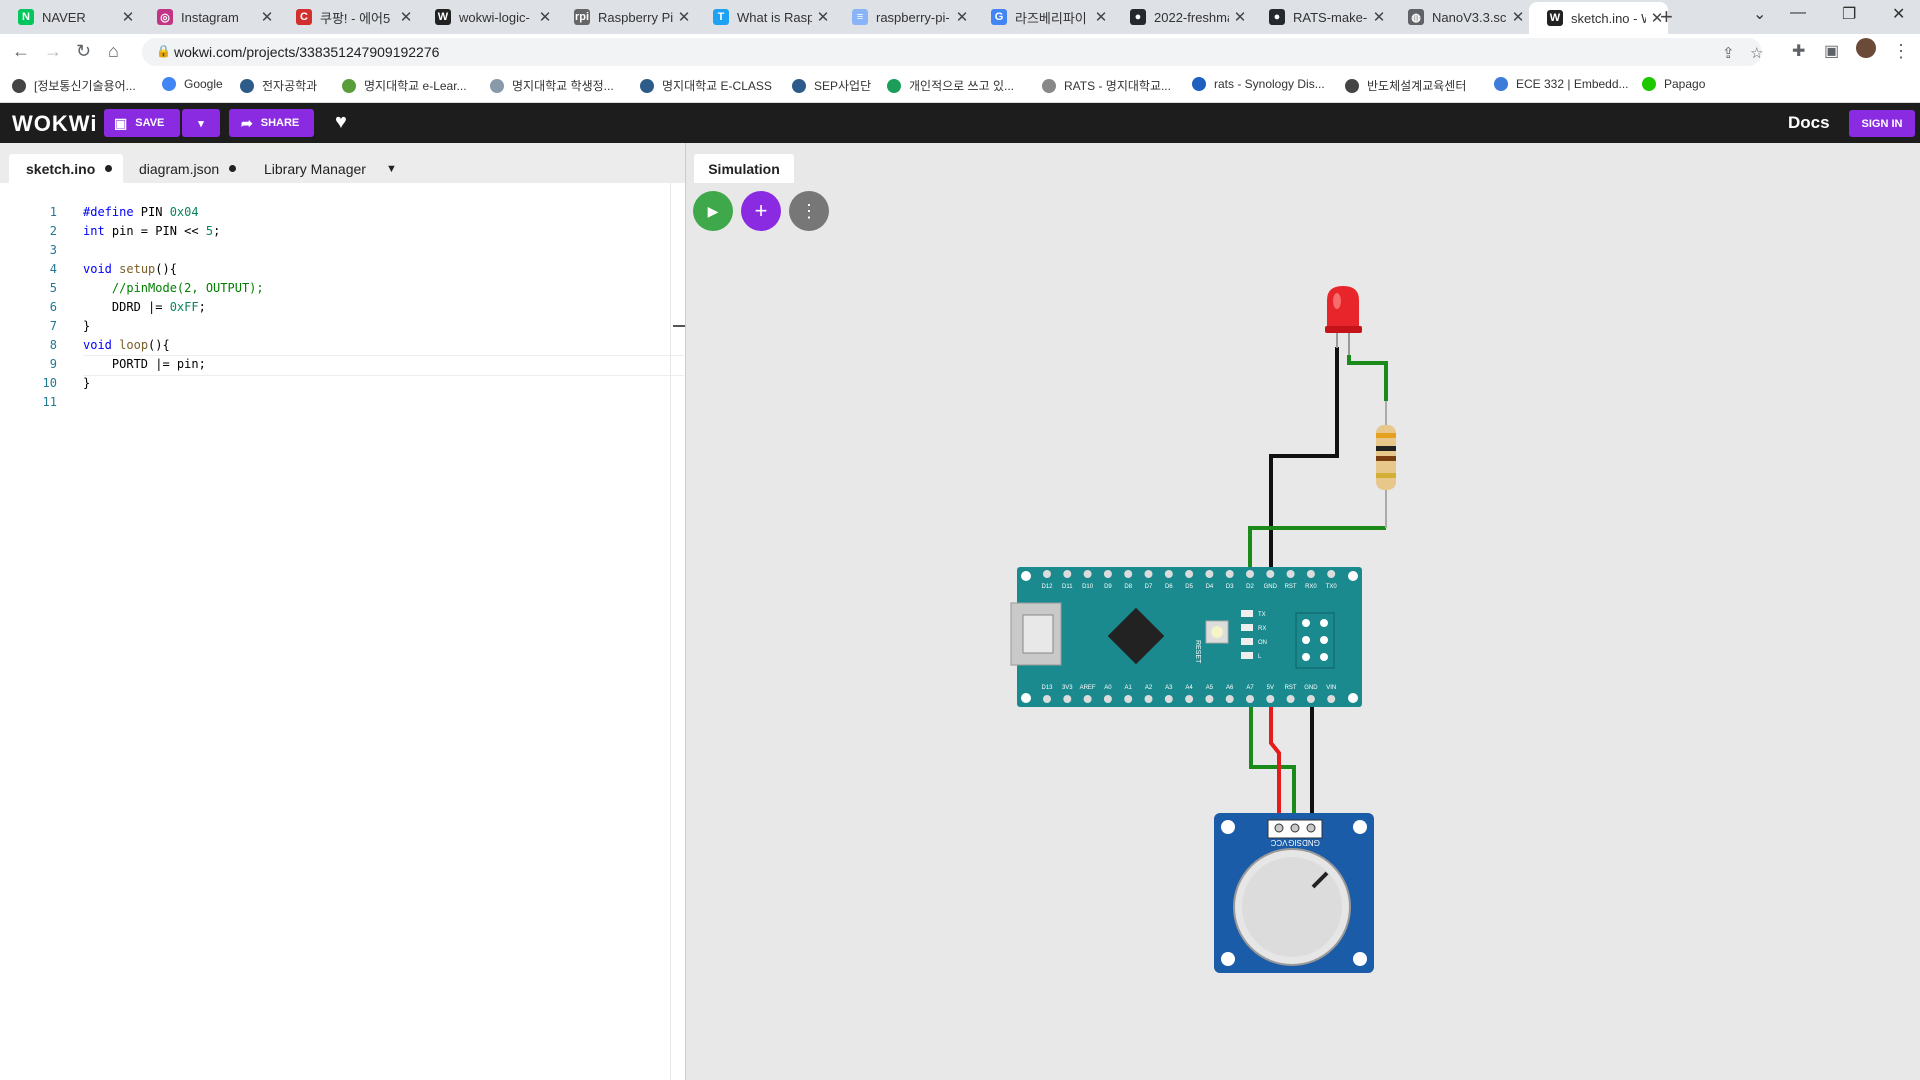 The image size is (1920, 1080). What do you see at coordinates (113, 51) in the screenshot?
I see `home-icon: ⌂` at bounding box center [113, 51].